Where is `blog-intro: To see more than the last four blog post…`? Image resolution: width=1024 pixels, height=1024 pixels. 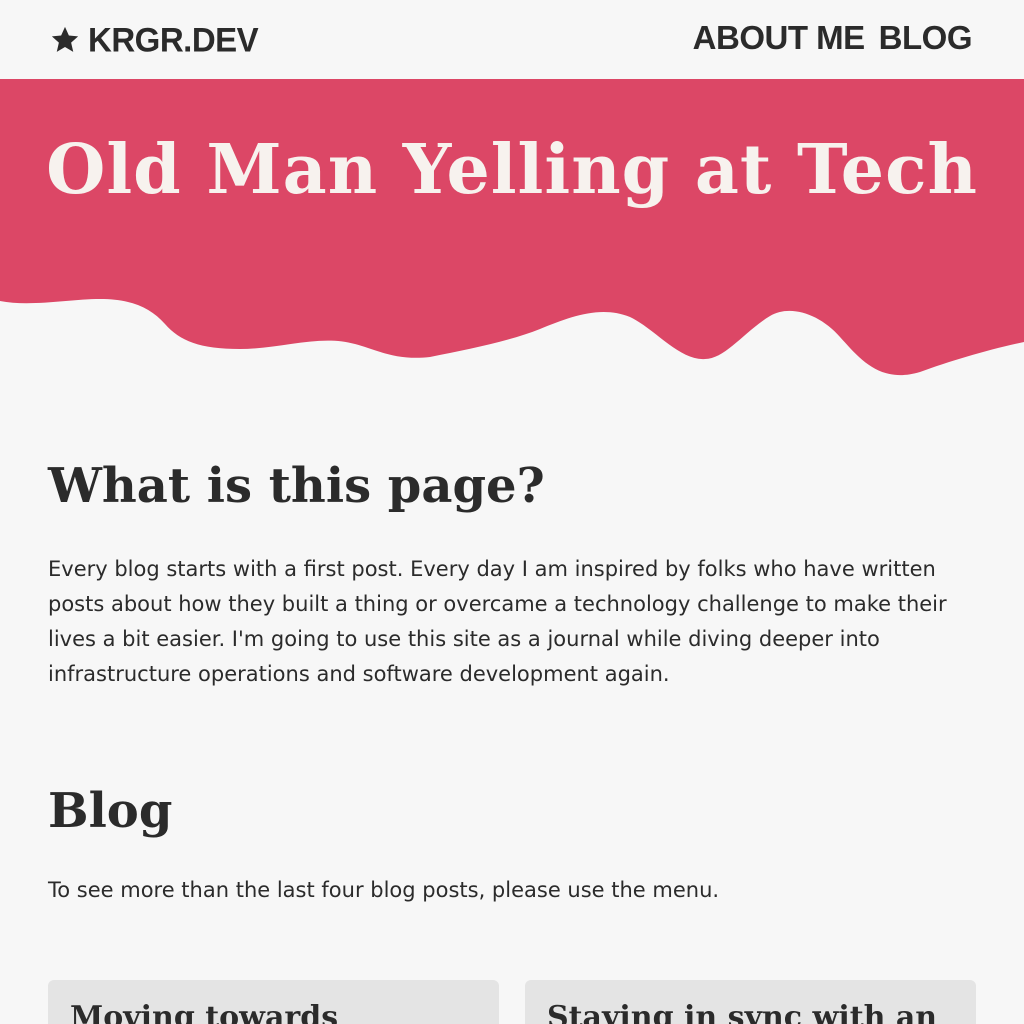 blog-intro: To see more than the last four blog post… is located at coordinates (384, 890).